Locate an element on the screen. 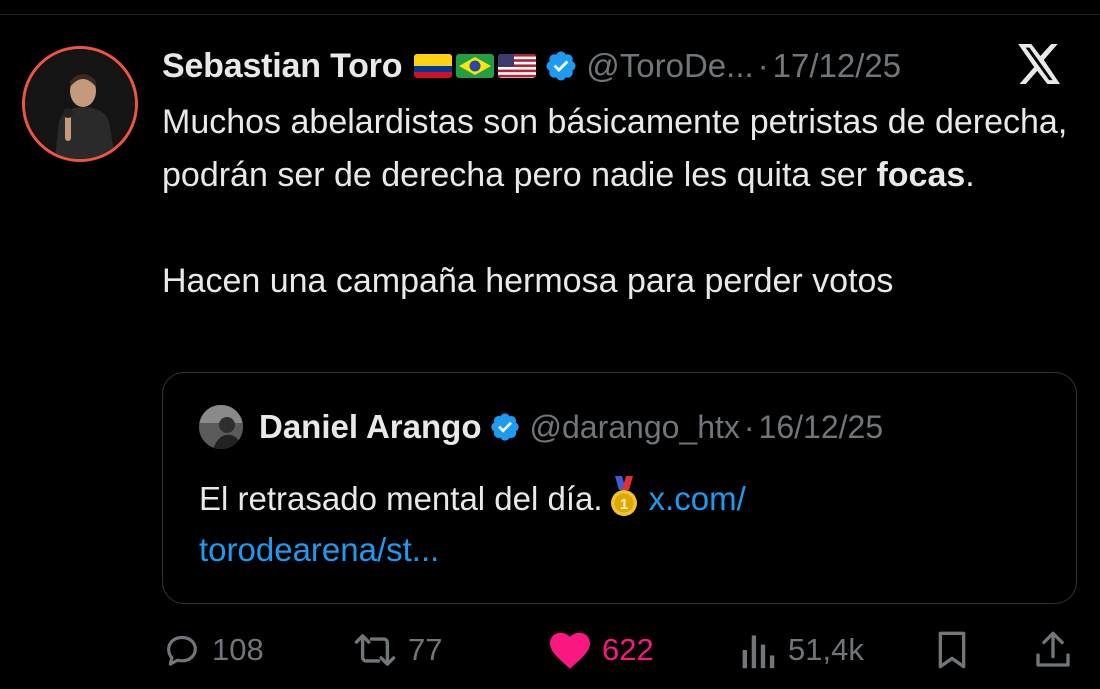  medal-icon: 1 is located at coordinates (623, 496).